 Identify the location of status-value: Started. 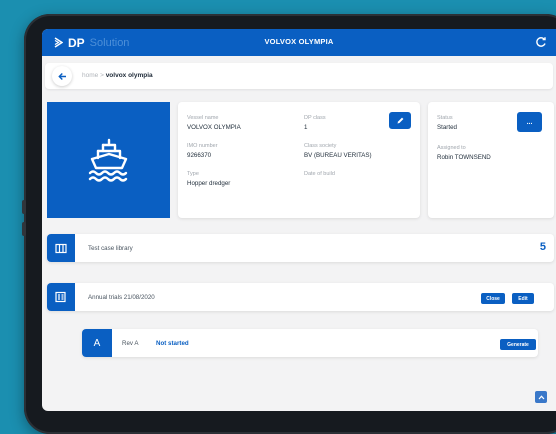
(447, 127).